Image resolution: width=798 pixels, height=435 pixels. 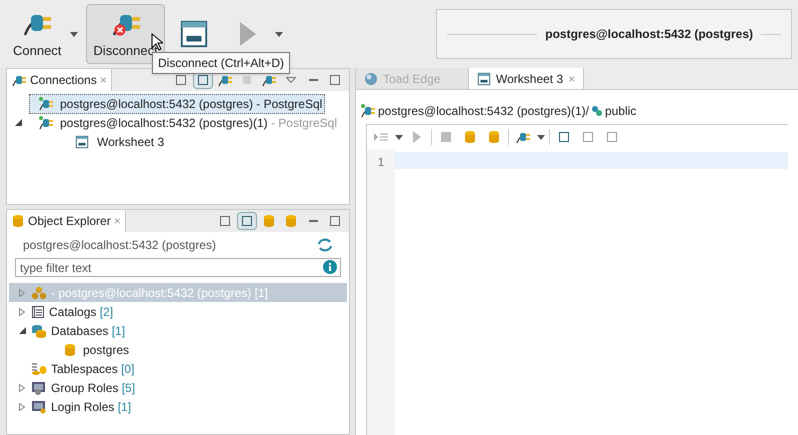 What do you see at coordinates (178, 330) in the screenshot?
I see `tree-row: Databases [1]` at bounding box center [178, 330].